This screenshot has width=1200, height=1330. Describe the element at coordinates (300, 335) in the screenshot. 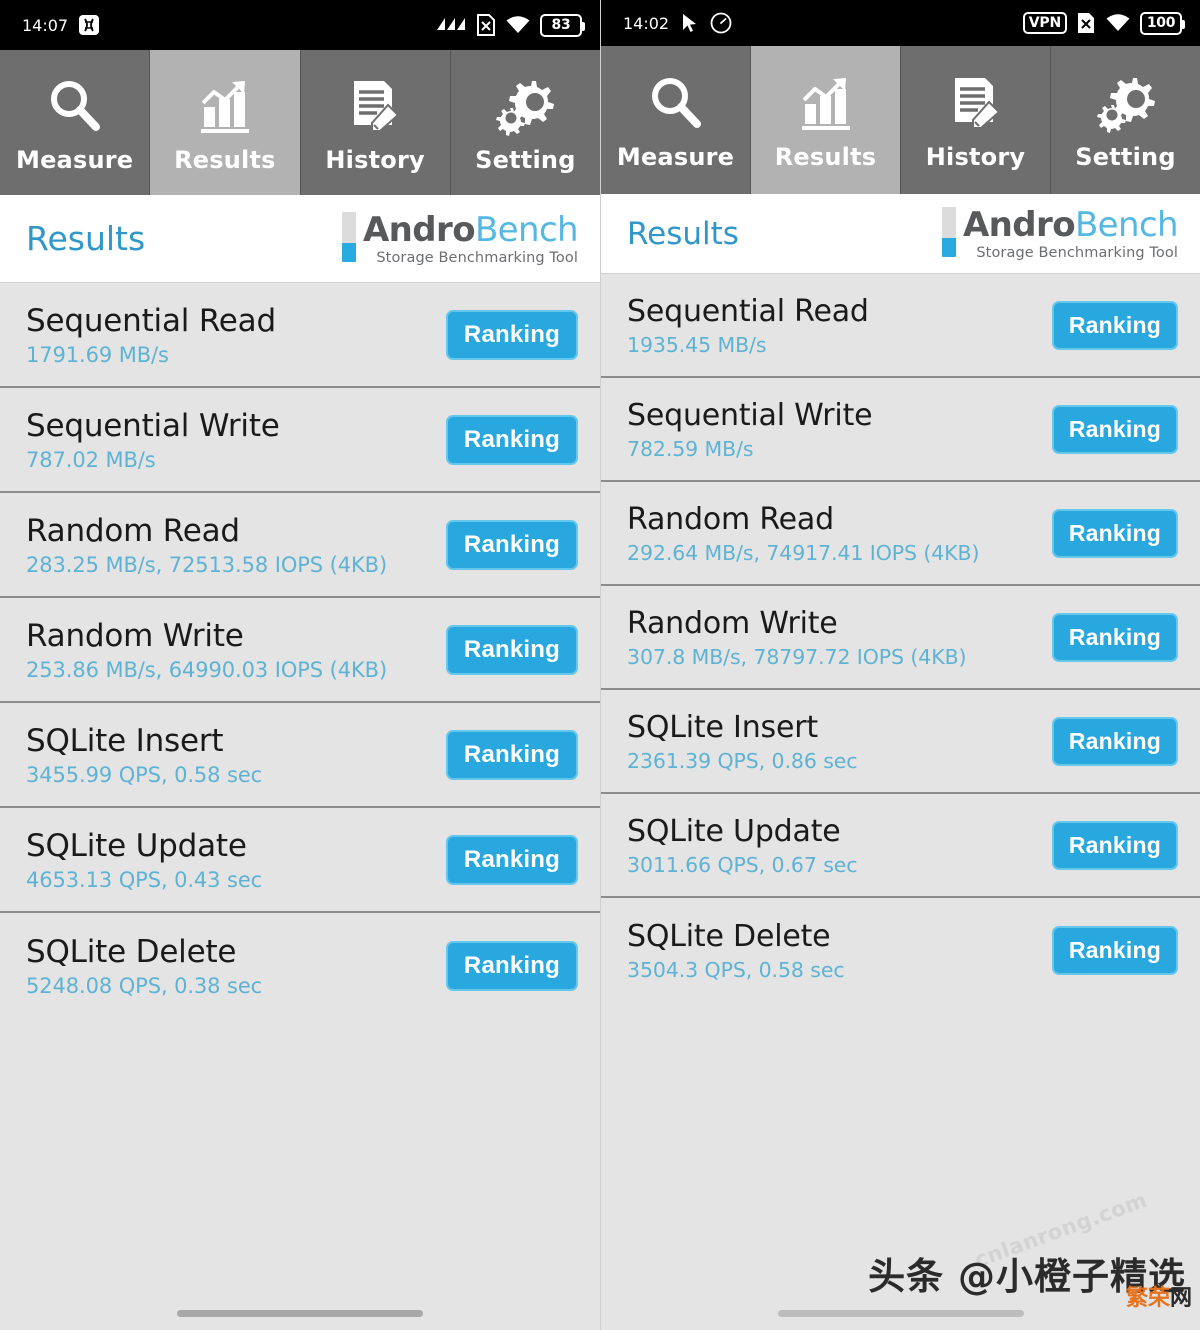

I see `table-row: Sequential Read 1791.69 MB/s Ranking` at that location.